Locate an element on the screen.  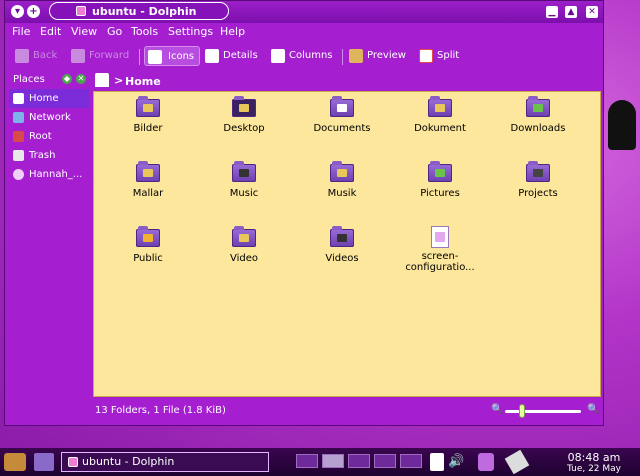
notes-icon is located at coordinates (517, 462).